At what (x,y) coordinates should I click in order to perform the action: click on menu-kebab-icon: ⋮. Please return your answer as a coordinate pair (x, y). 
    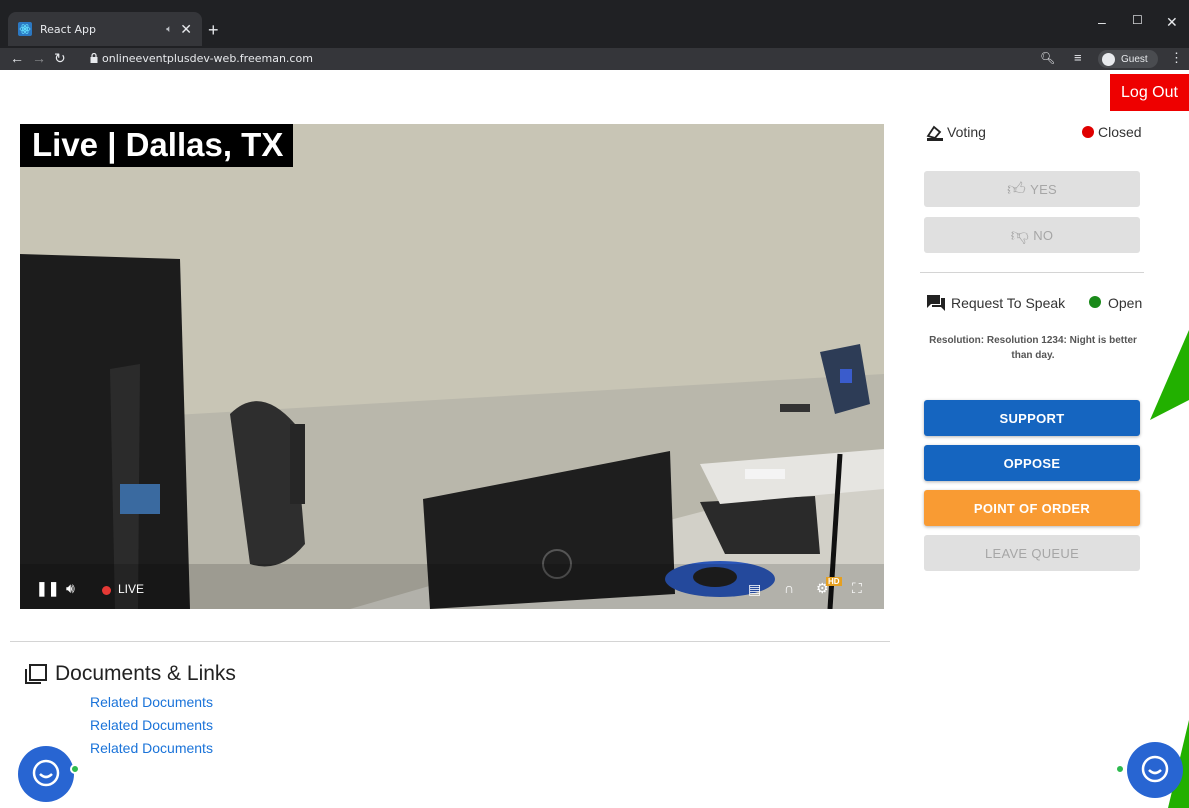
    Looking at the image, I should click on (1176, 58).